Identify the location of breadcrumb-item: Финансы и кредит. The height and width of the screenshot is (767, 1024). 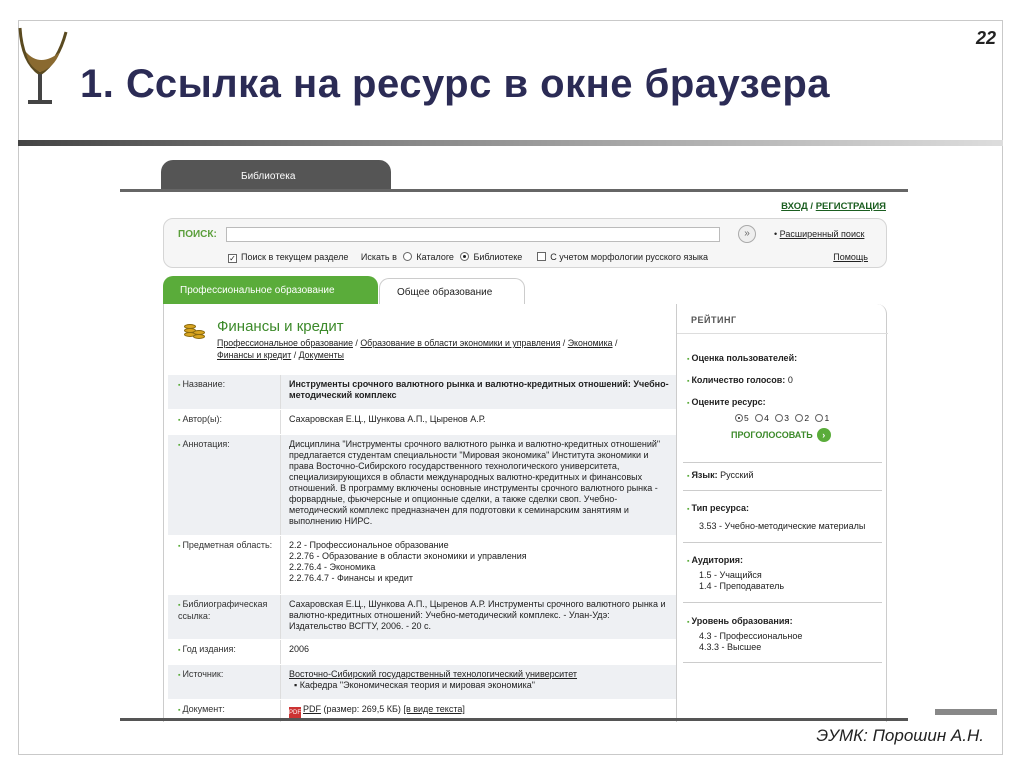
(254, 355).